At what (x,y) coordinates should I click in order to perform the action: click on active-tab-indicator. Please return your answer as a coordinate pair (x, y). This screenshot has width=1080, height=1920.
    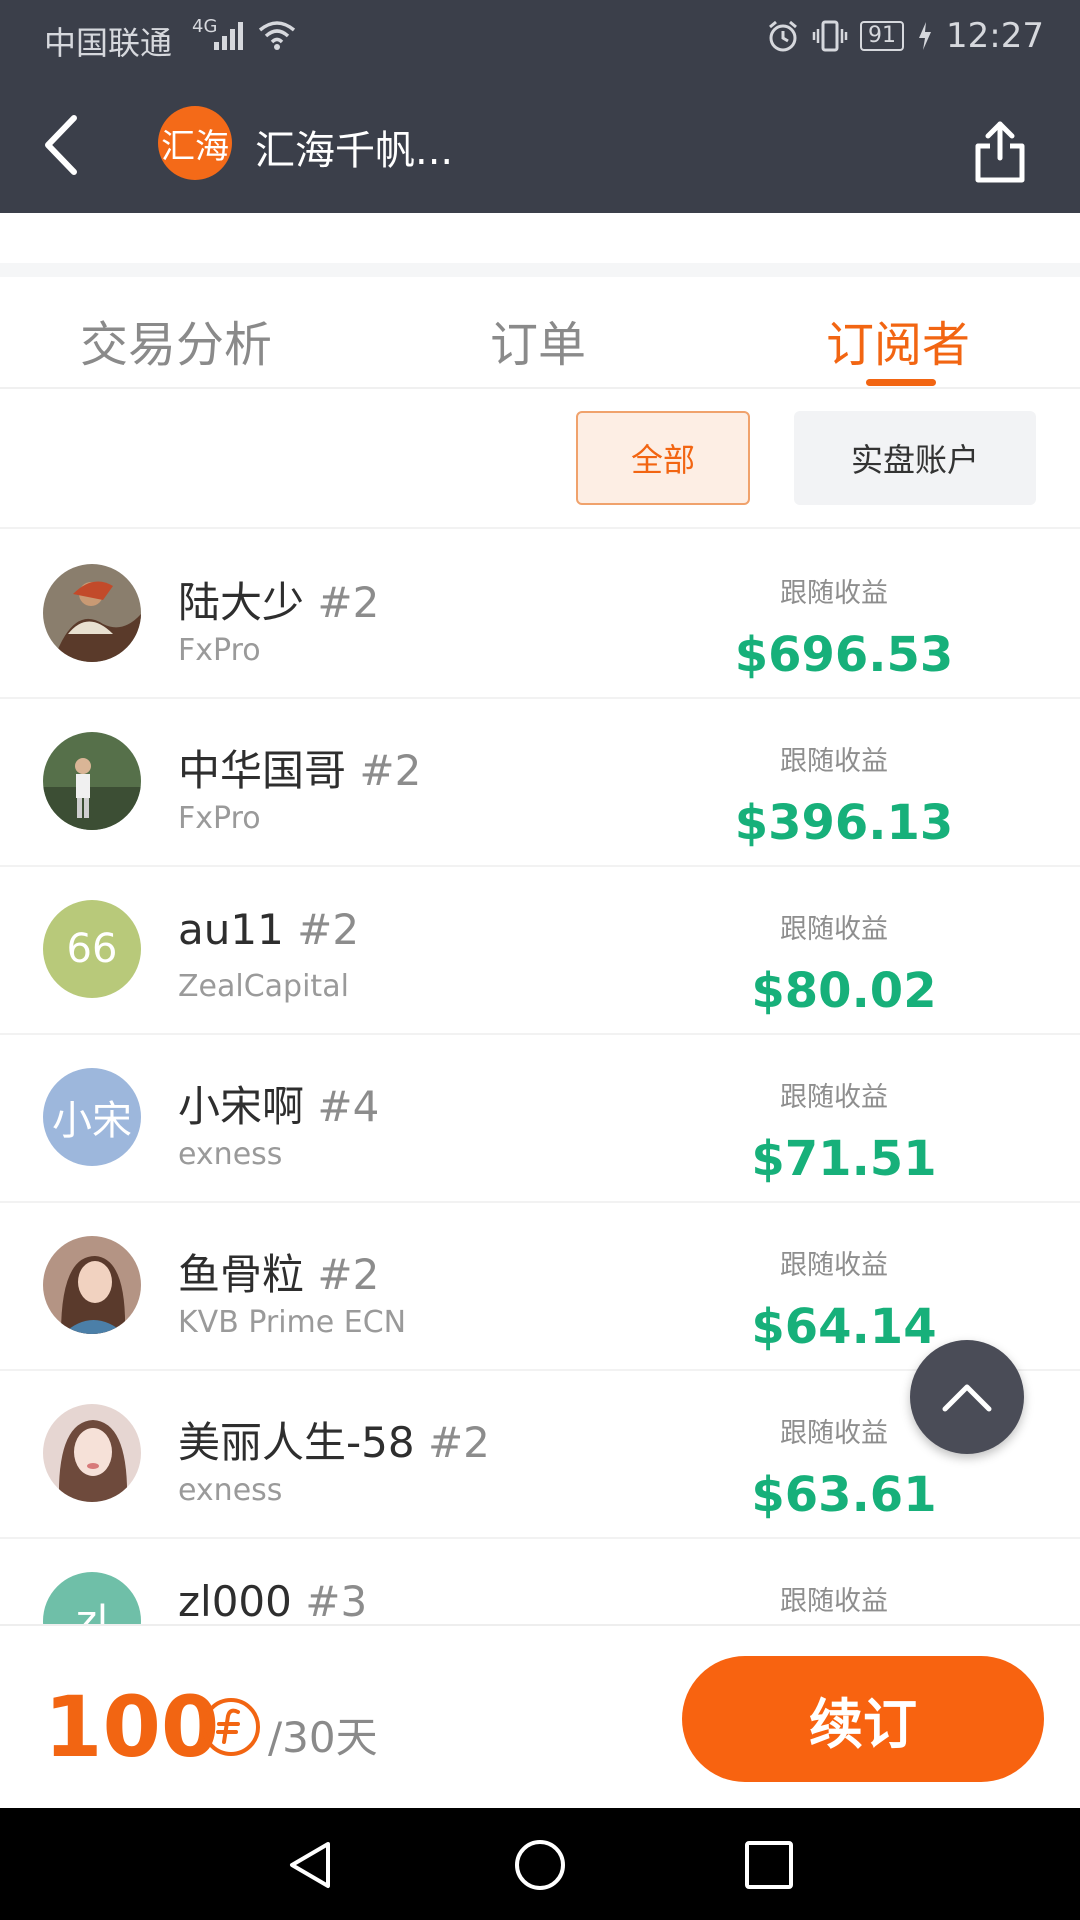
    Looking at the image, I should click on (901, 382).